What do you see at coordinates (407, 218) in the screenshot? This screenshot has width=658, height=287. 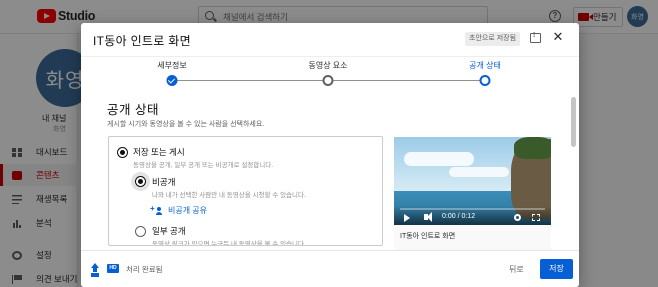 I see `play-icon` at bounding box center [407, 218].